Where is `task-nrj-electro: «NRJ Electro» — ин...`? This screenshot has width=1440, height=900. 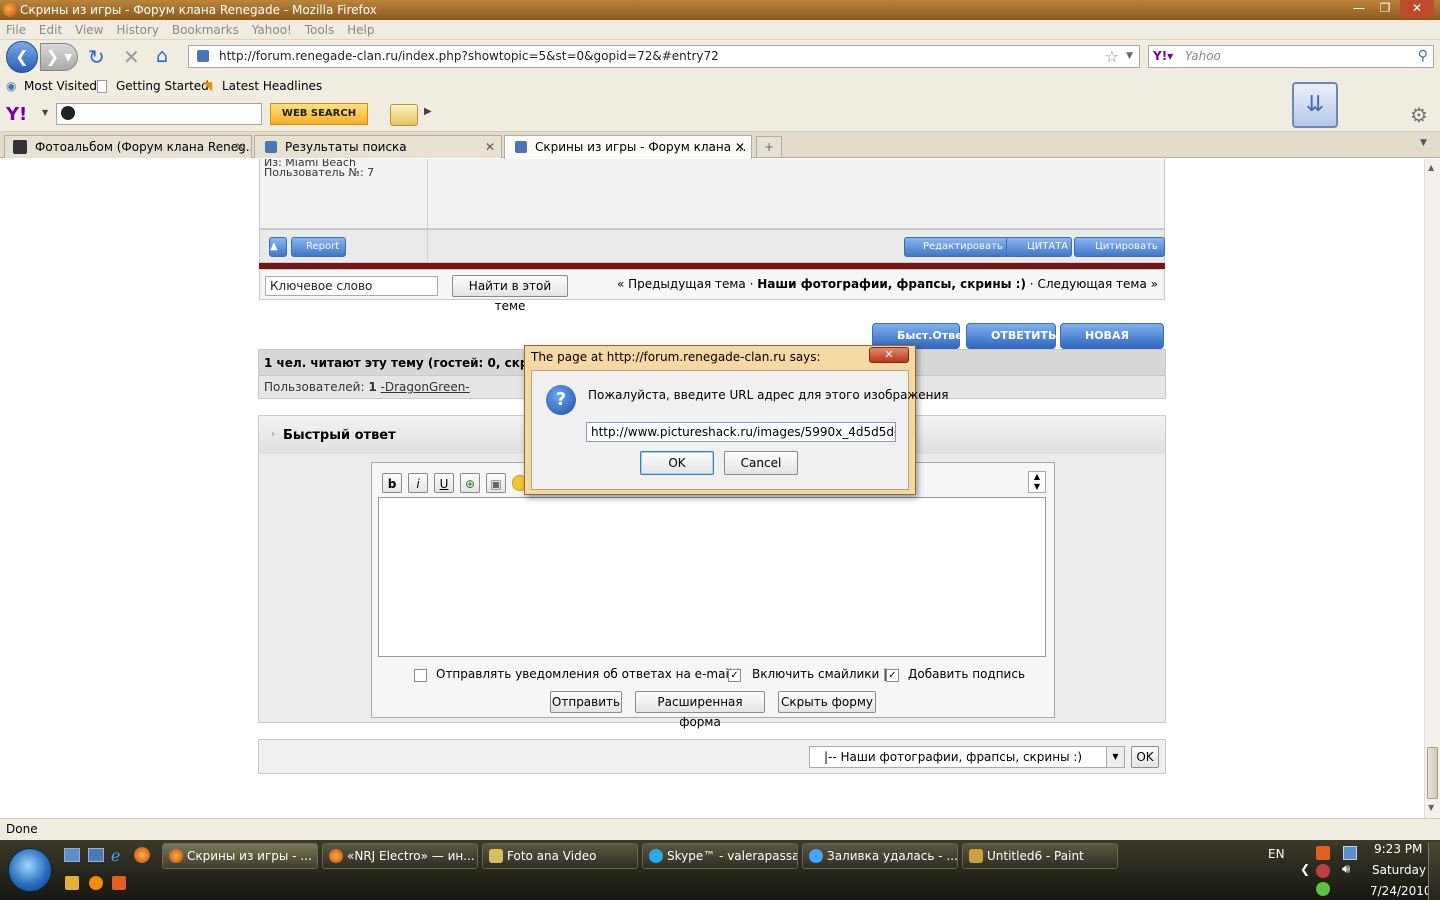 task-nrj-electro: «NRJ Electro» — ин... is located at coordinates (400, 856).